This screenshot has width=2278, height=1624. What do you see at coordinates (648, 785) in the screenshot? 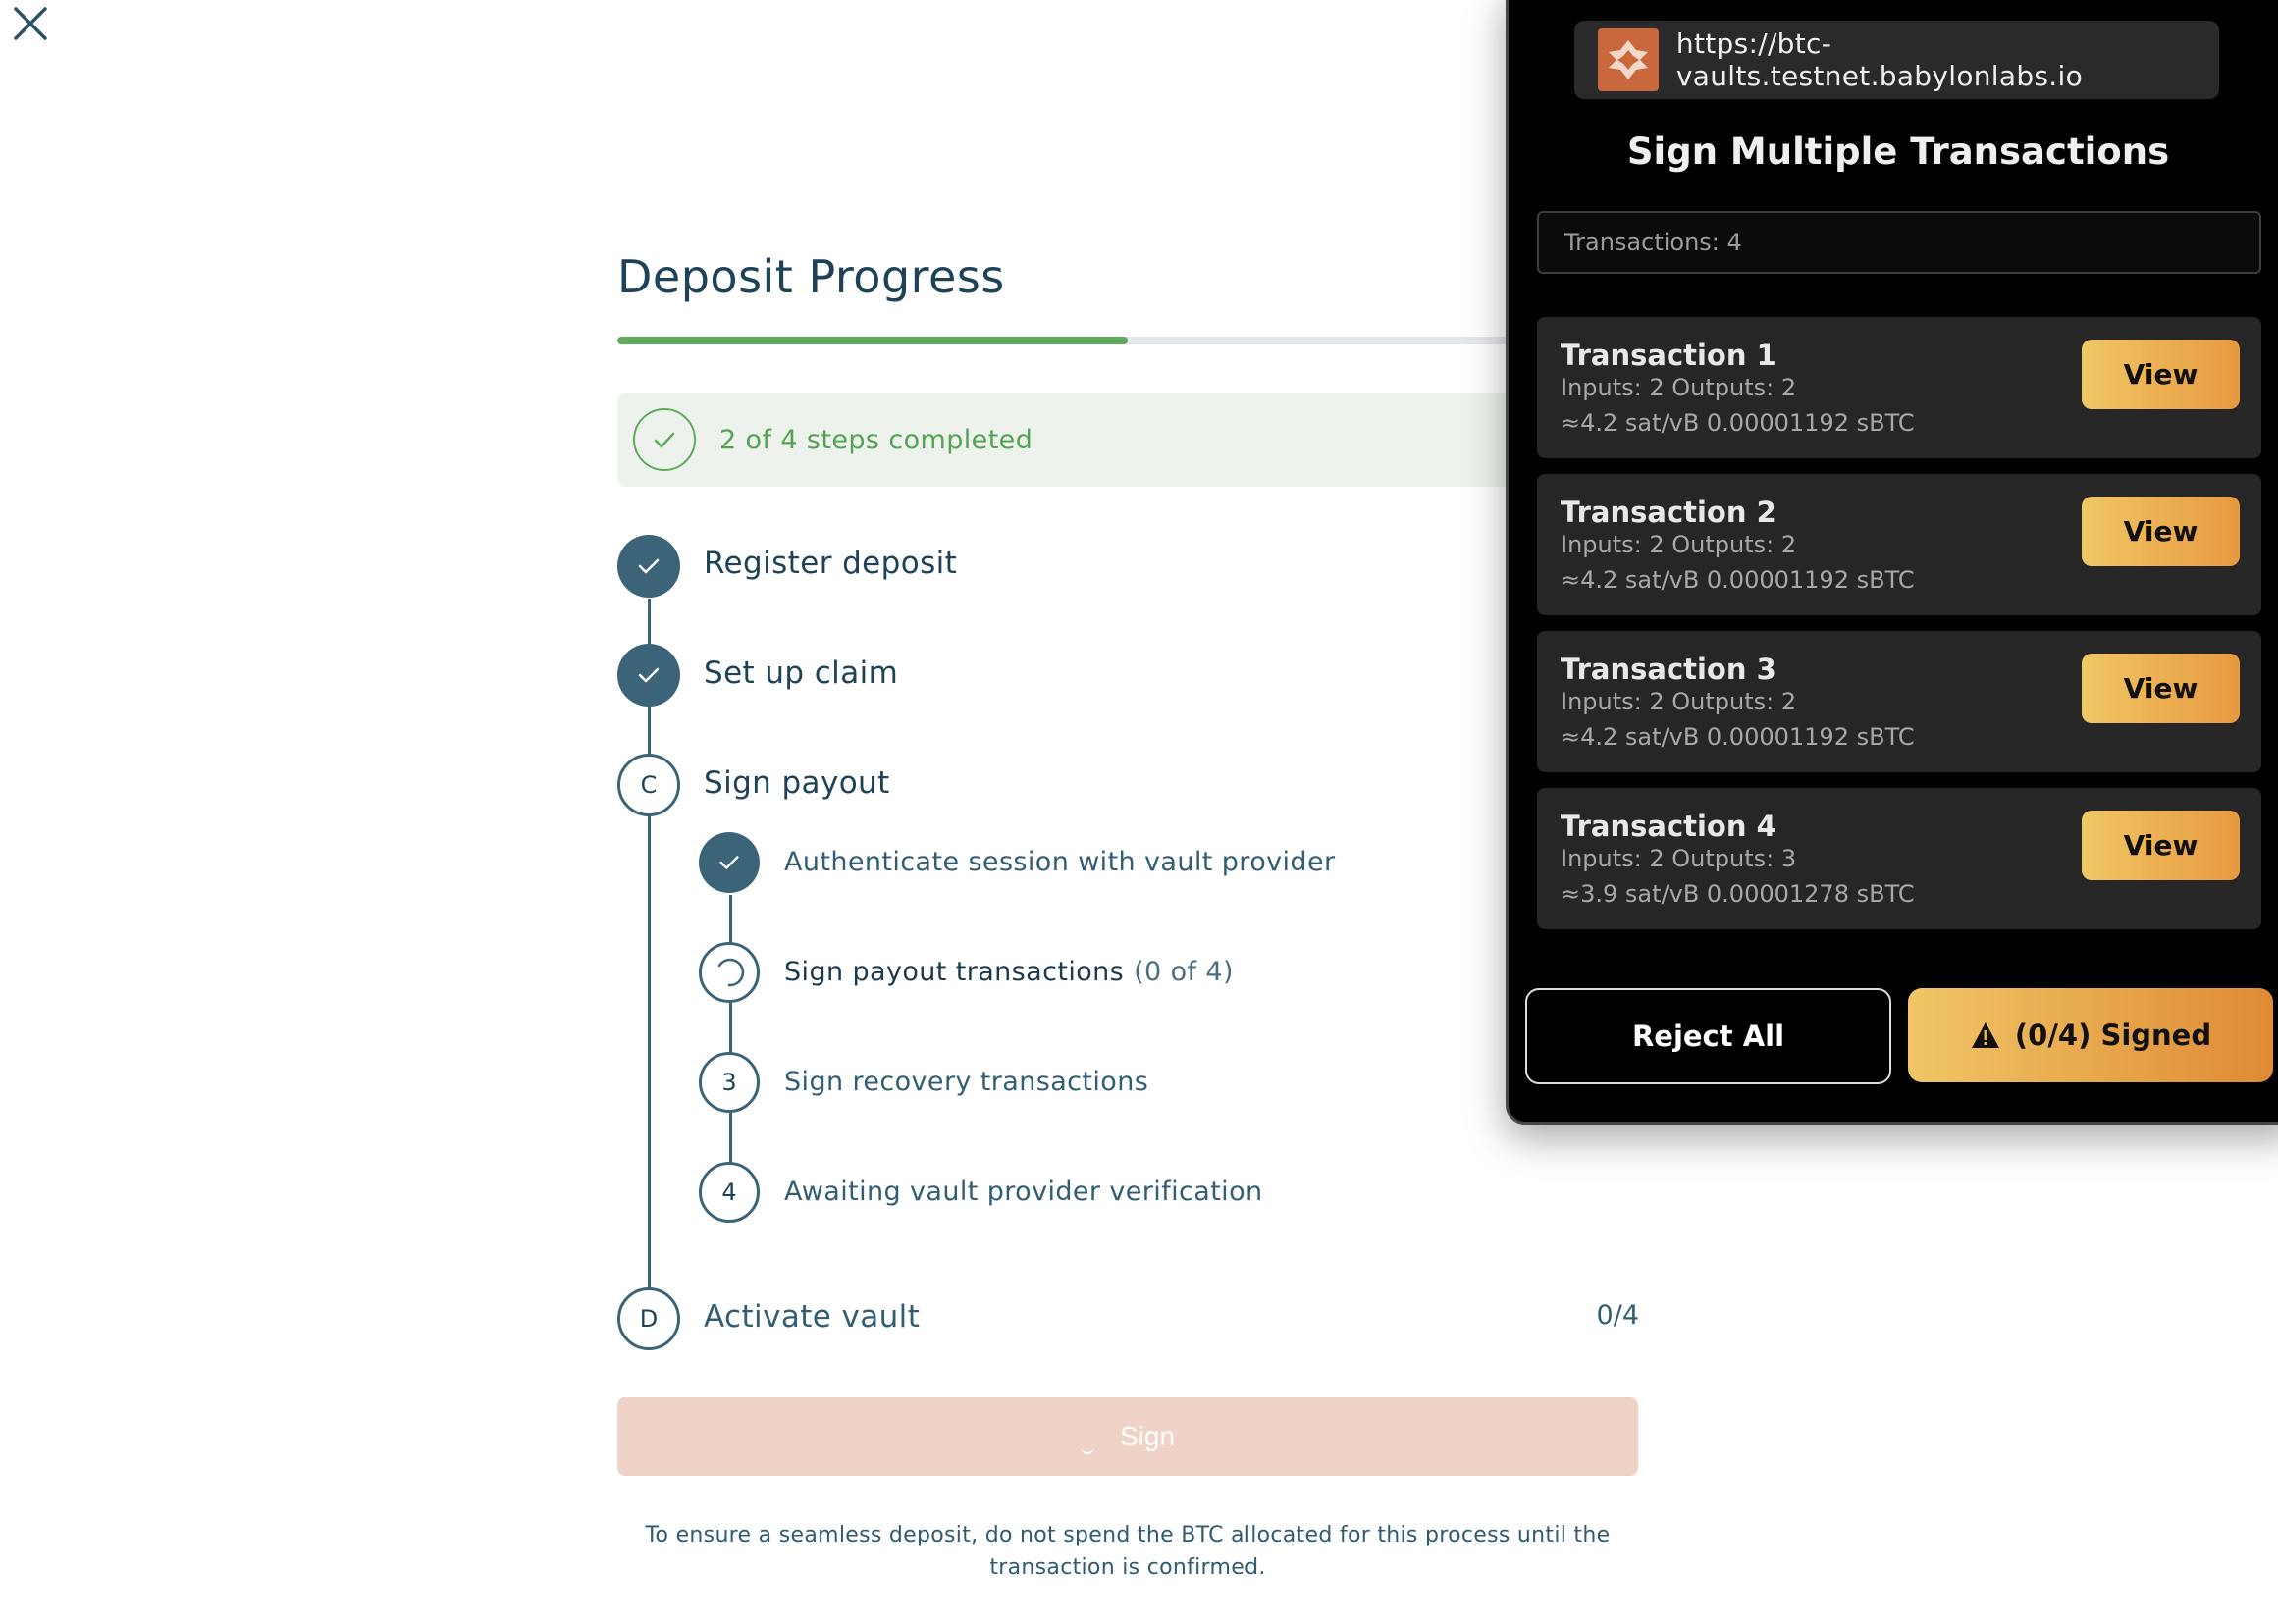
I see `step-sign-payout-marker: C` at bounding box center [648, 785].